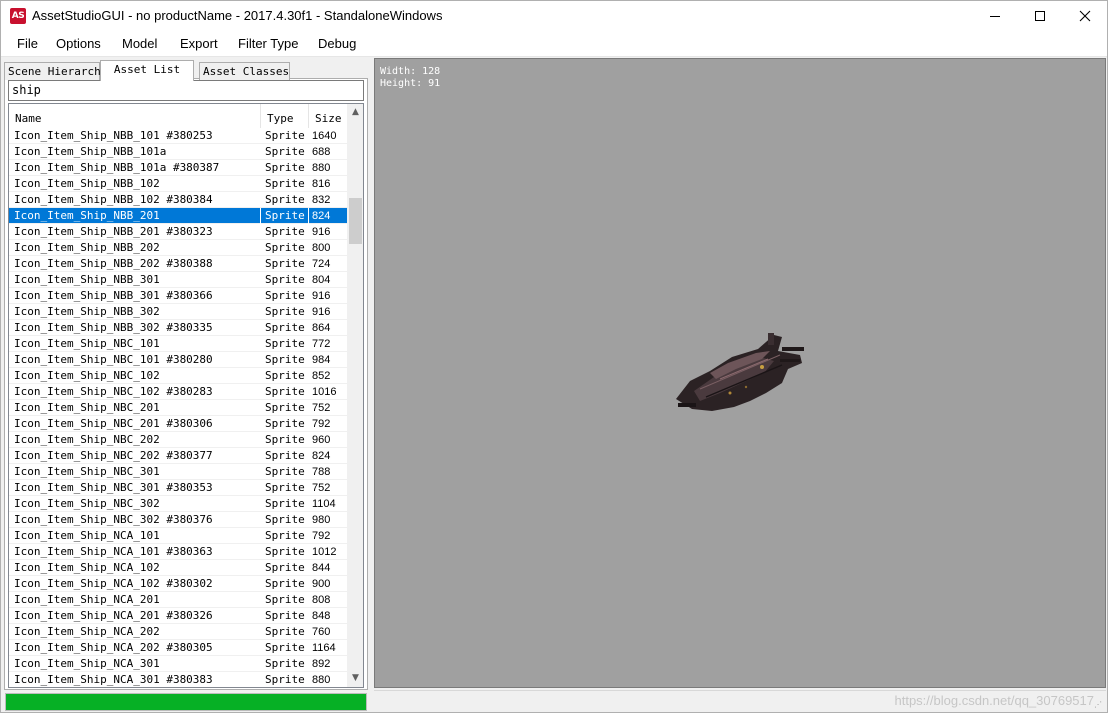 This screenshot has height=713, width=1108. Describe the element at coordinates (87, 503) in the screenshot. I see `cell-name: Icon_Item_Ship_NBC_302` at that location.